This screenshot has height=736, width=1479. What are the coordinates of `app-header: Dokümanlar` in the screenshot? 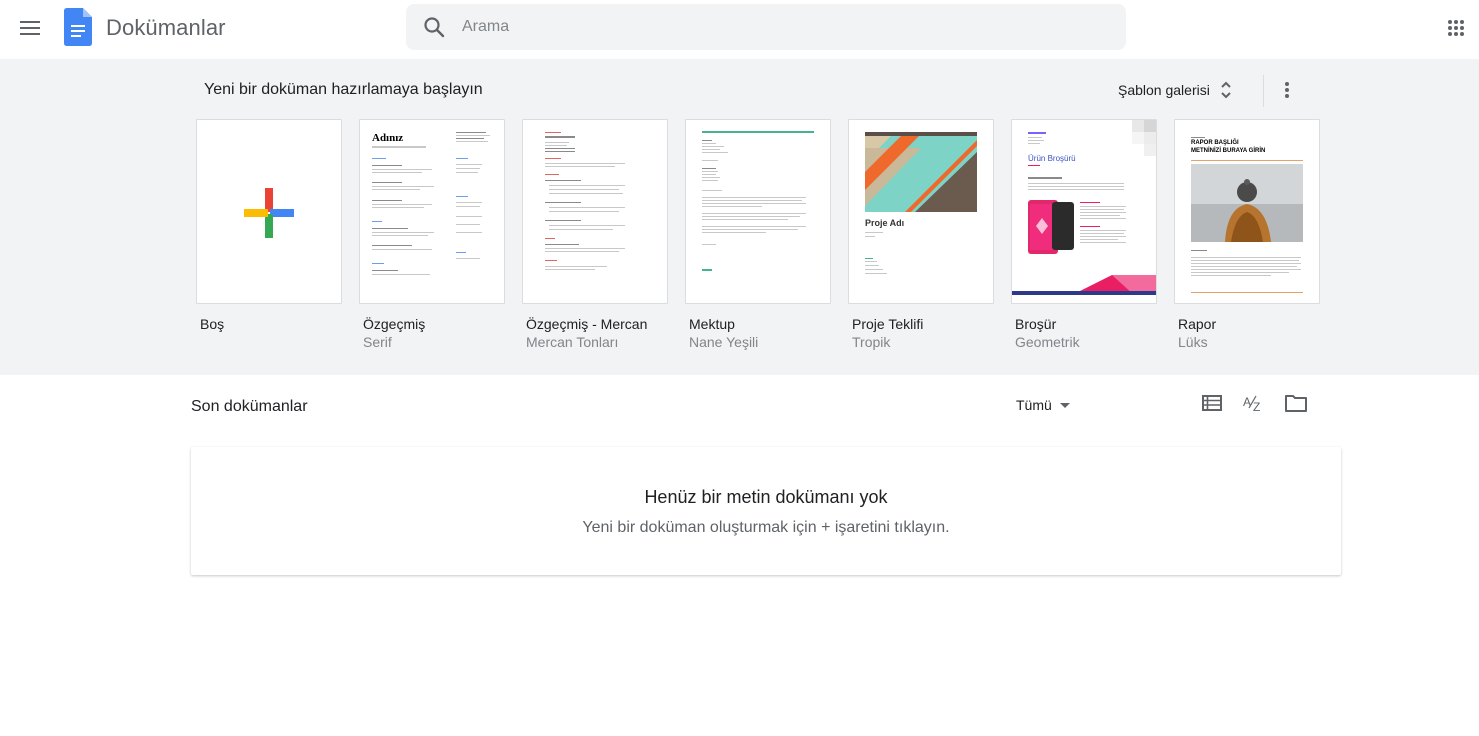 It's located at (739, 28).